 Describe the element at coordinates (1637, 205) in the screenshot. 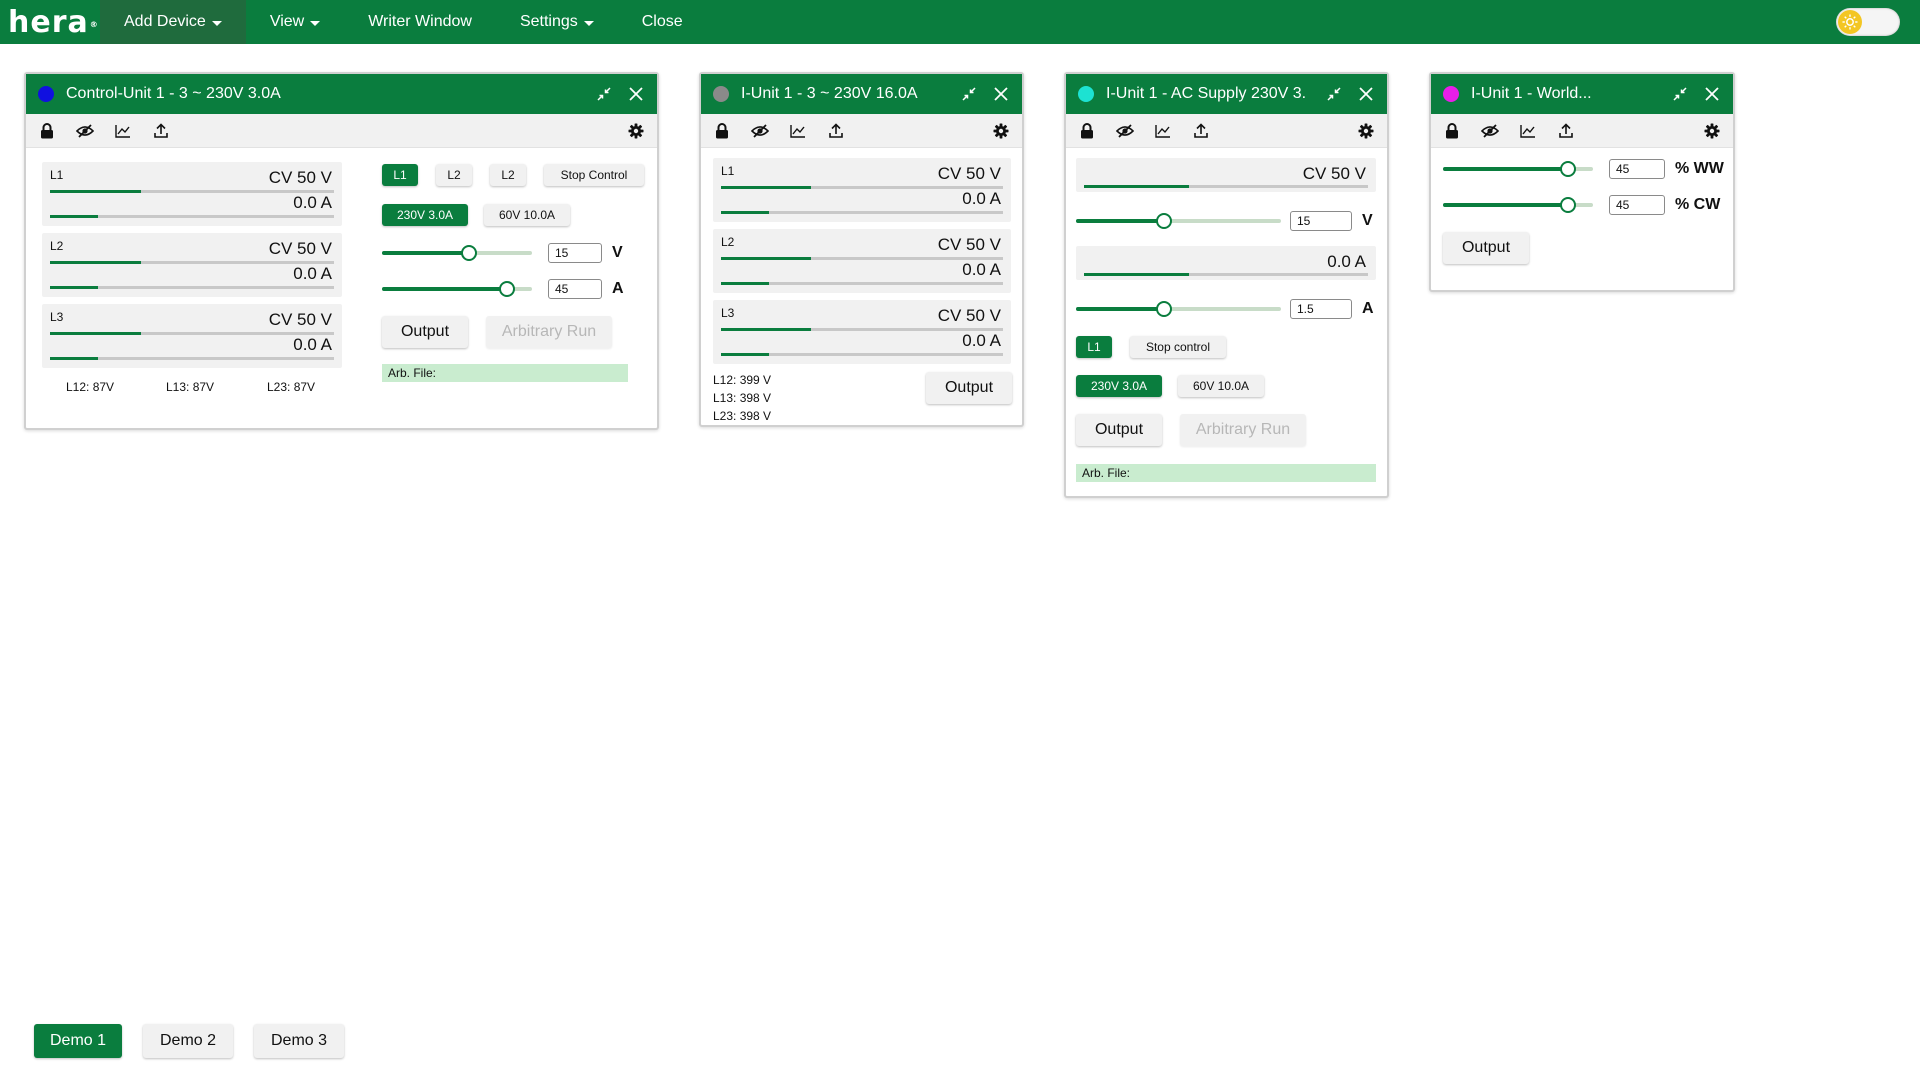

I see `cold-white-input: 45` at that location.